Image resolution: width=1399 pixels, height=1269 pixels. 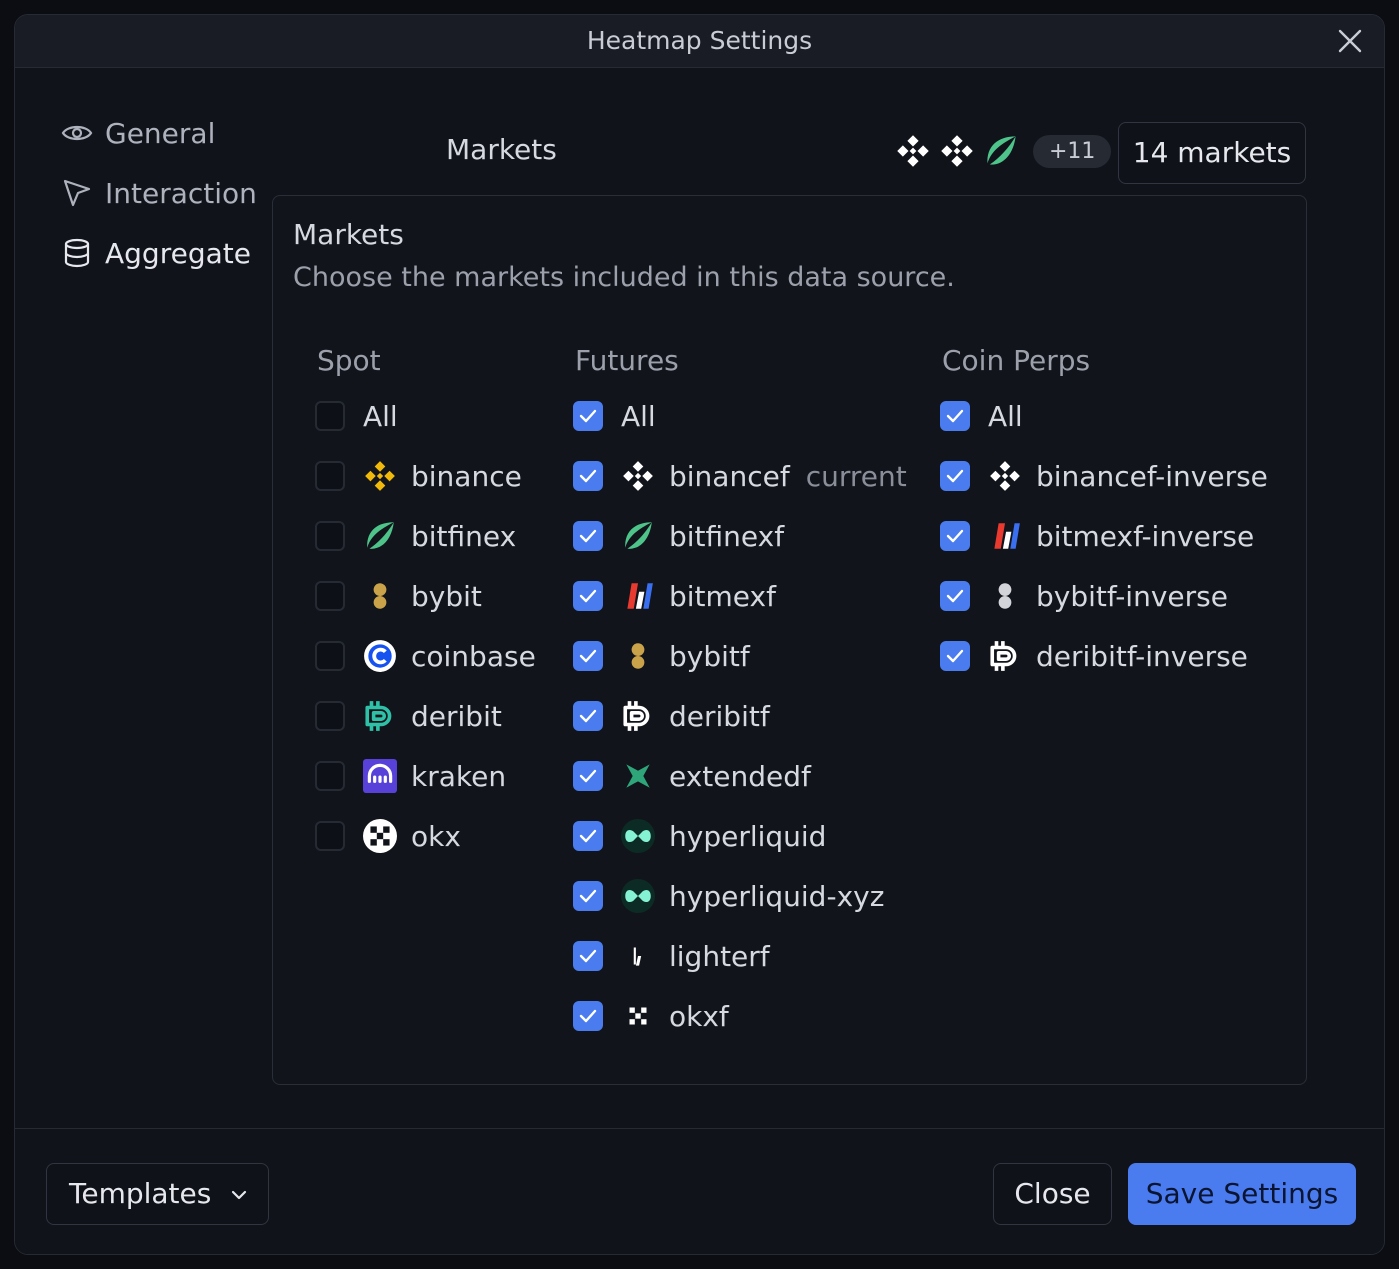 What do you see at coordinates (178, 253) in the screenshot?
I see `nav-label: Aggregate` at bounding box center [178, 253].